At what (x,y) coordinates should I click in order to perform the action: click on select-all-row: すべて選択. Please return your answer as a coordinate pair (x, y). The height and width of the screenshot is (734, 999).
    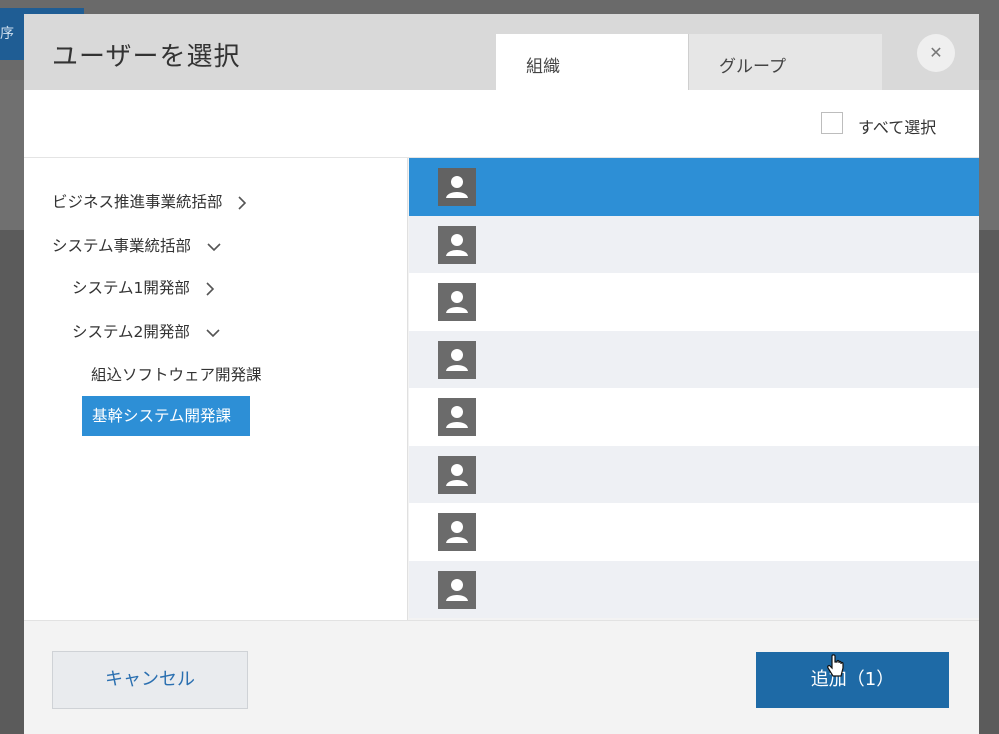
    Looking at the image, I should click on (501, 124).